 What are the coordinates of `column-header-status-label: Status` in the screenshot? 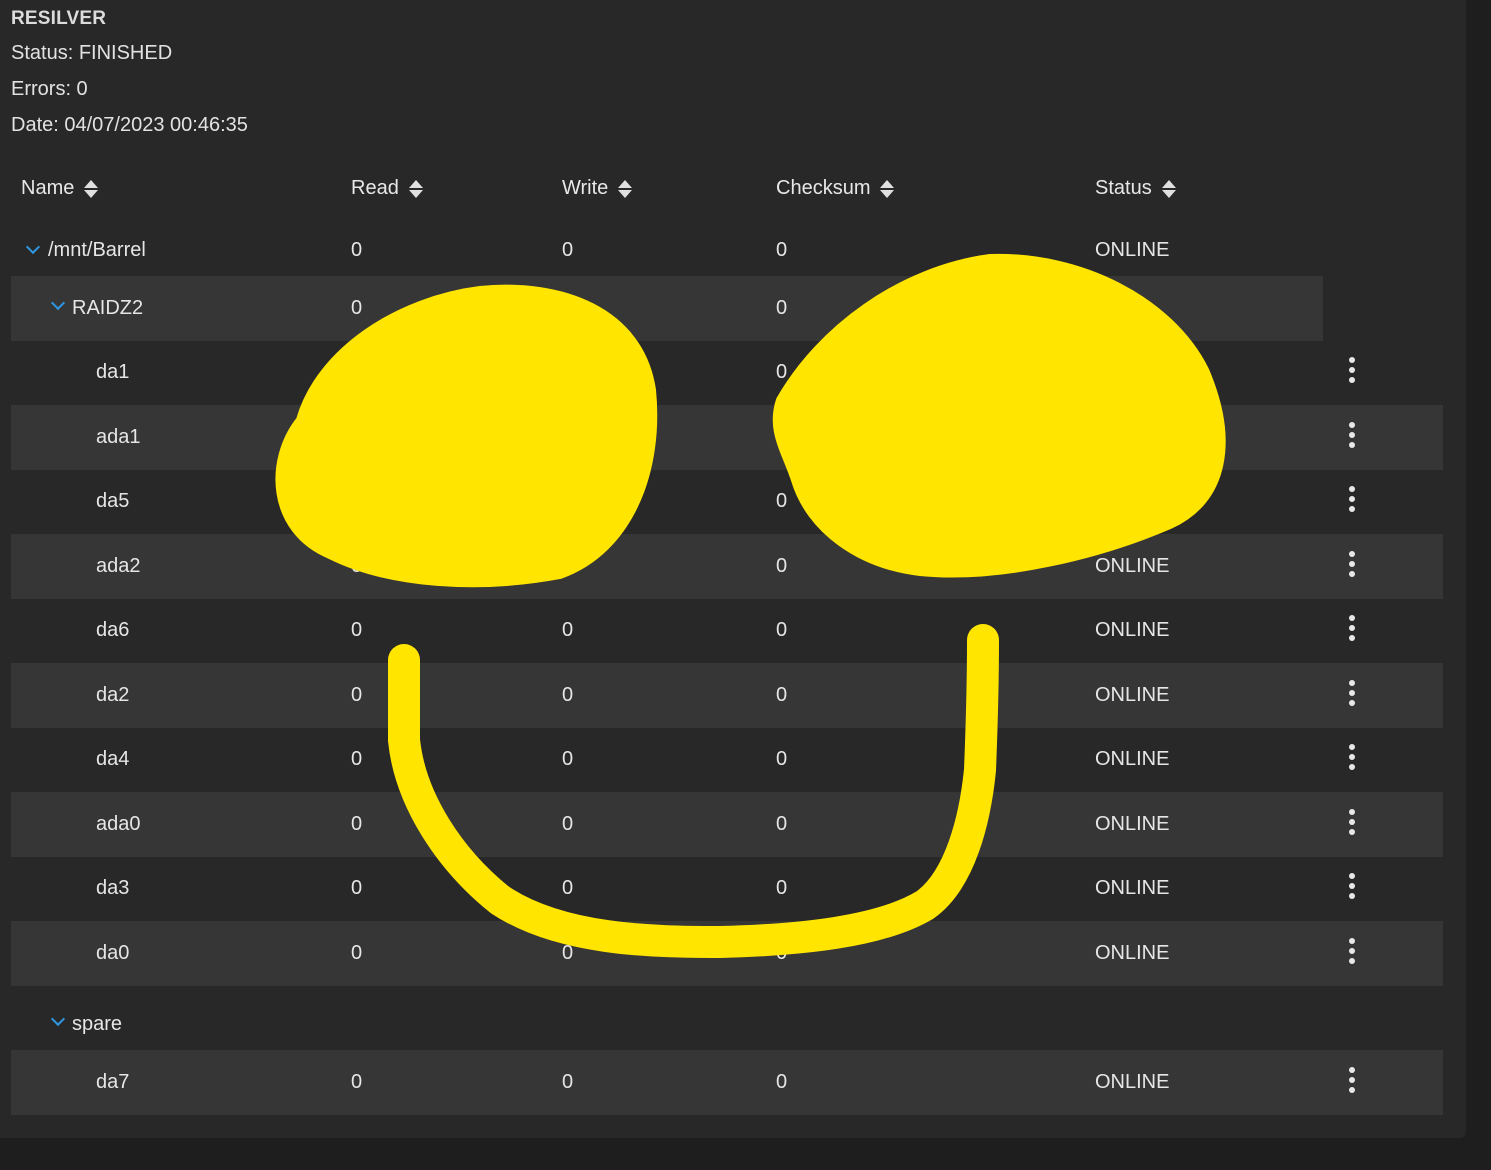 It's located at (1123, 188).